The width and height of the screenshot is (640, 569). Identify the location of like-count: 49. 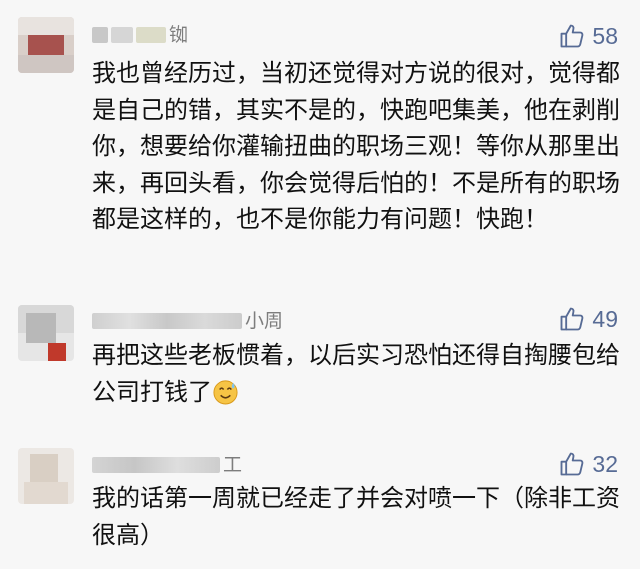
(605, 318).